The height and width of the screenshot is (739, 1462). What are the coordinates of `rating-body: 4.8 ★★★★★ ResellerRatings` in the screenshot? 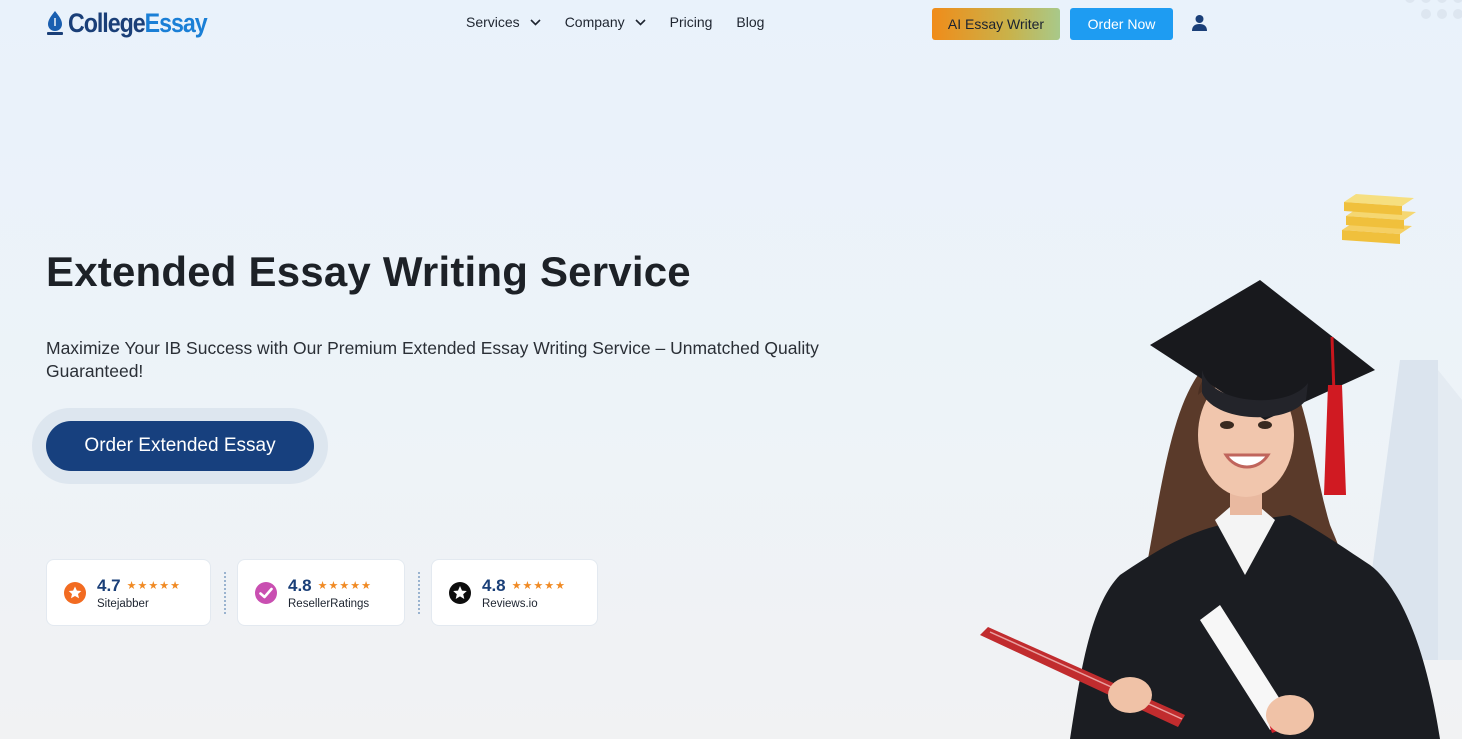 It's located at (330, 593).